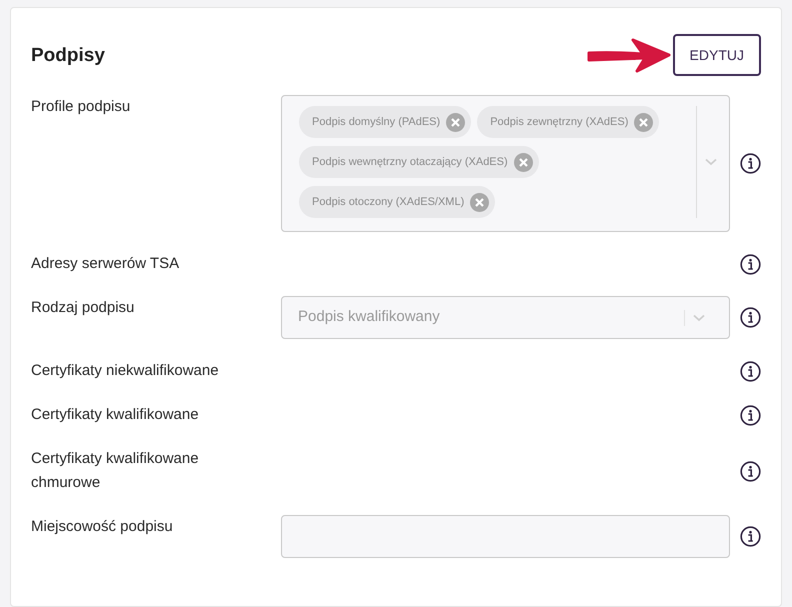 The image size is (792, 607). What do you see at coordinates (105, 264) in the screenshot?
I see `field-label: Adresy serwerów TSA` at bounding box center [105, 264].